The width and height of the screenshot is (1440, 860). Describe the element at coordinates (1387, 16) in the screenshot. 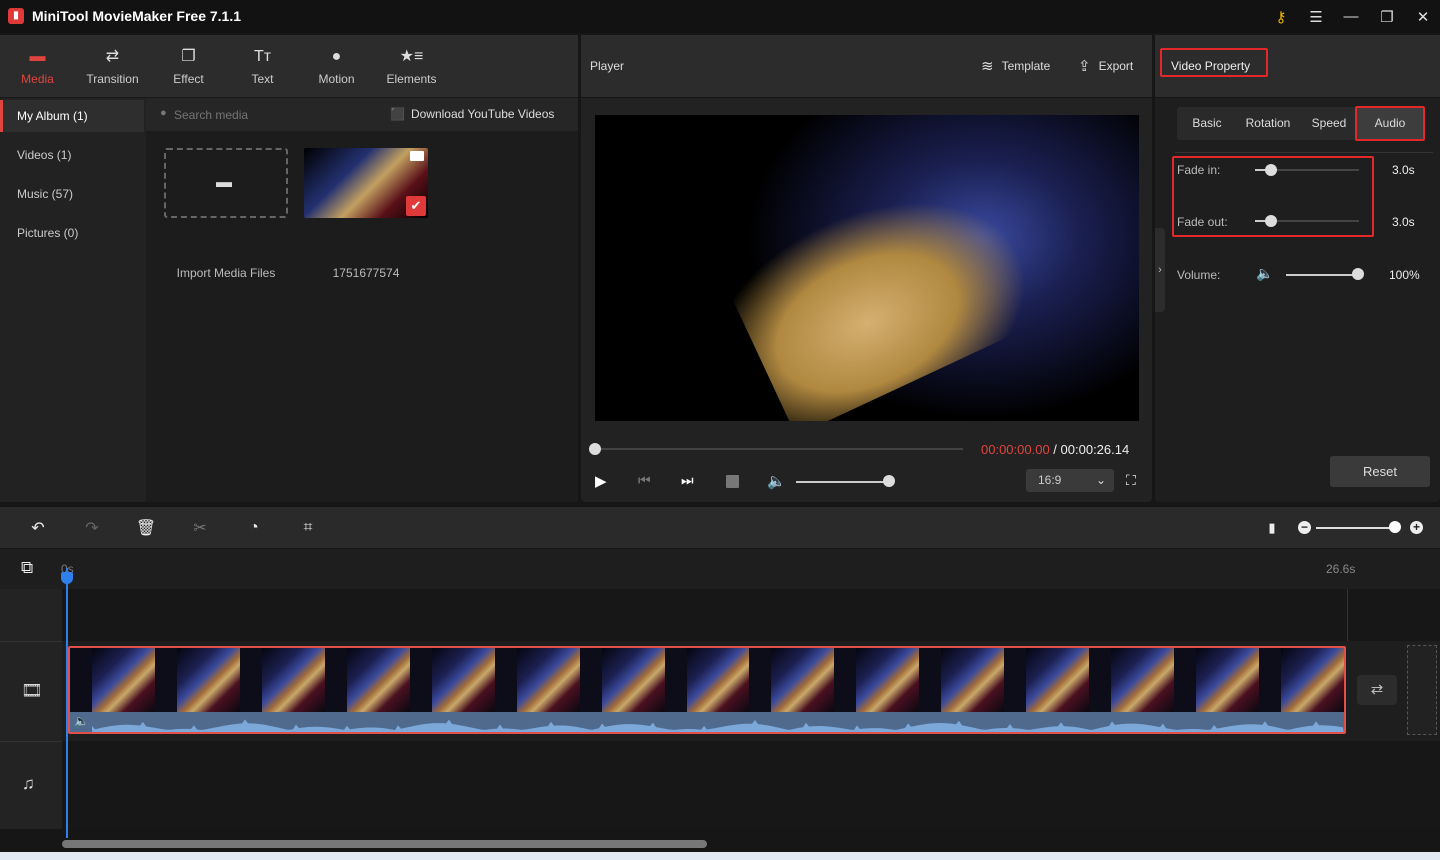

I see `restore-icon: ❐` at that location.